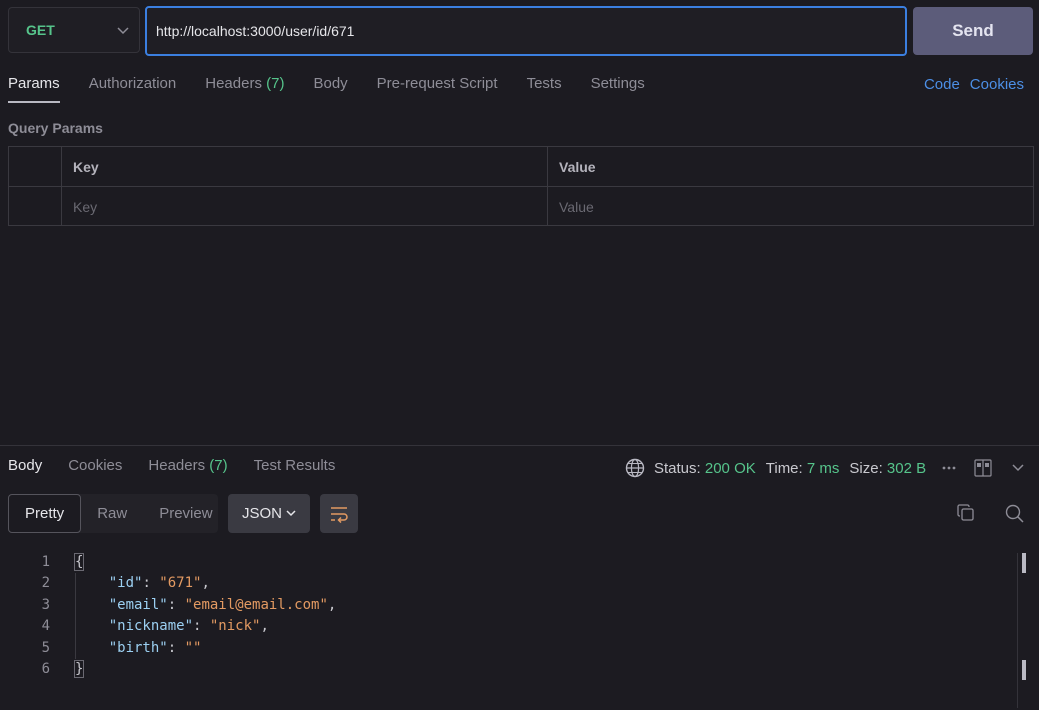  I want to click on code-link: Code, so click(942, 84).